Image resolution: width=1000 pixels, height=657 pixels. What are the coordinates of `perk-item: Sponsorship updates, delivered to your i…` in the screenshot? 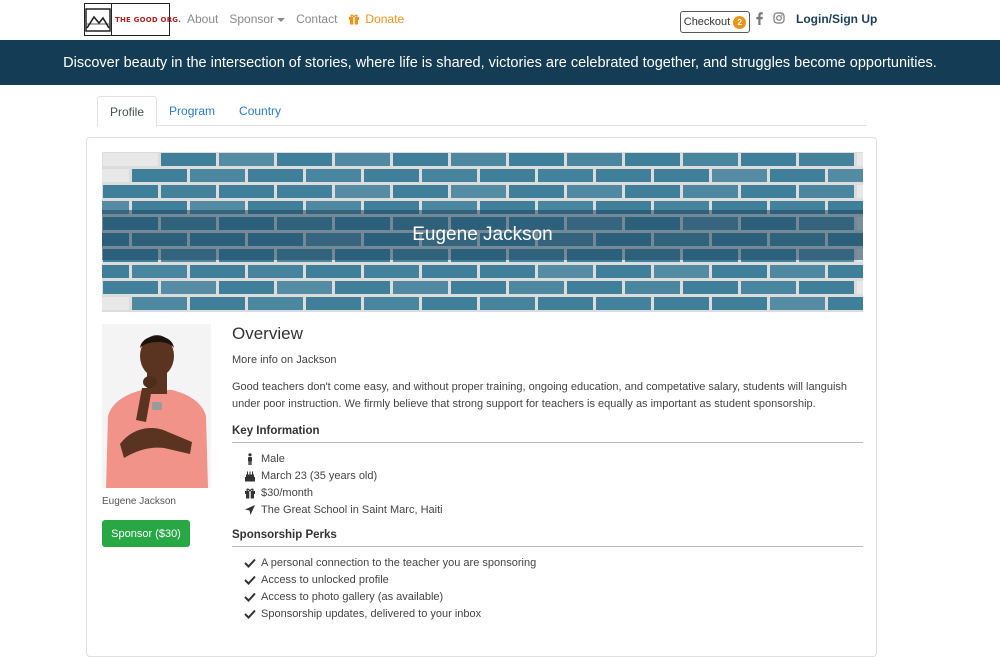 It's located at (553, 613).